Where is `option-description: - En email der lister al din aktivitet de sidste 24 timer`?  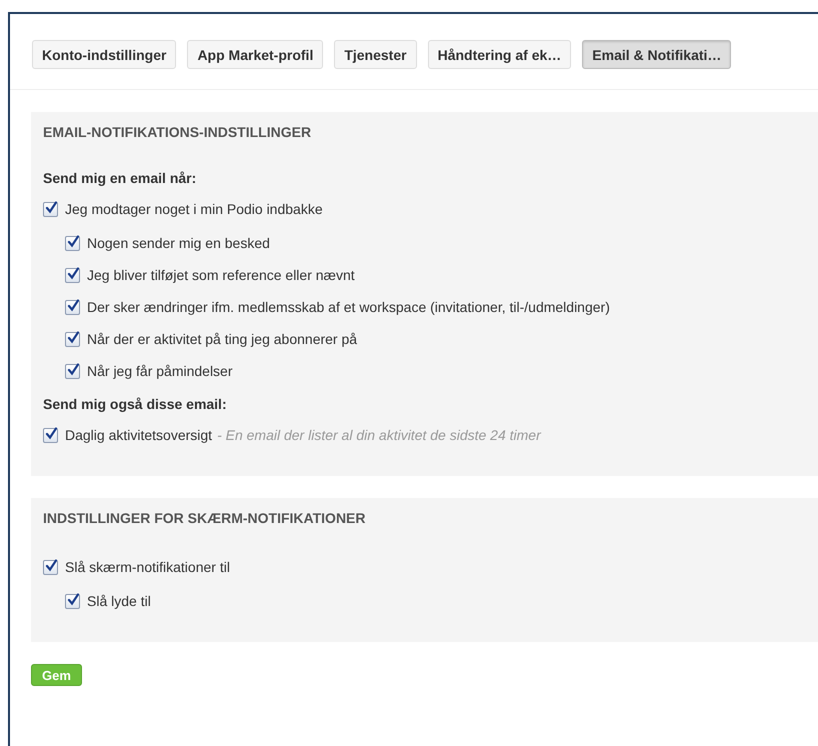 option-description: - En email der lister al din aktivitet de sidste 24 timer is located at coordinates (379, 435).